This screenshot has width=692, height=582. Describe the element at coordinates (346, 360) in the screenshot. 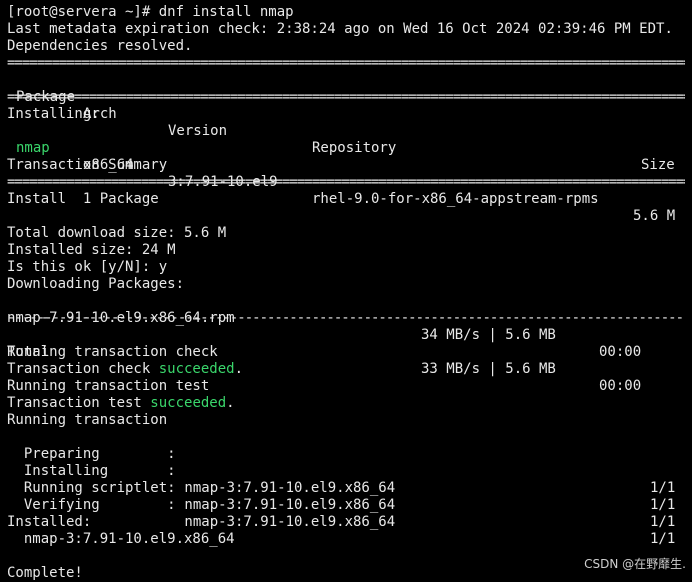

I see `total-row: Total 33 MB/s | 5.6 MB 00:00` at that location.